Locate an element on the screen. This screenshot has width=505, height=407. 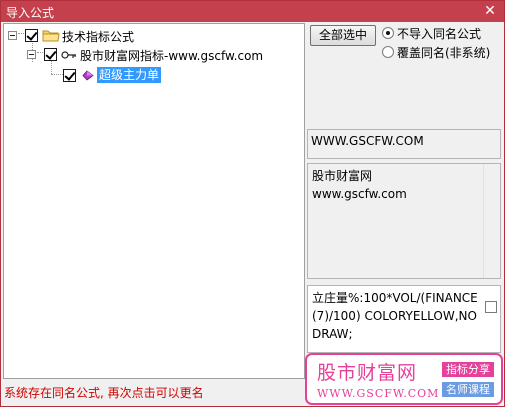
tree-root-label: 技术指标公式 is located at coordinates (98, 37).